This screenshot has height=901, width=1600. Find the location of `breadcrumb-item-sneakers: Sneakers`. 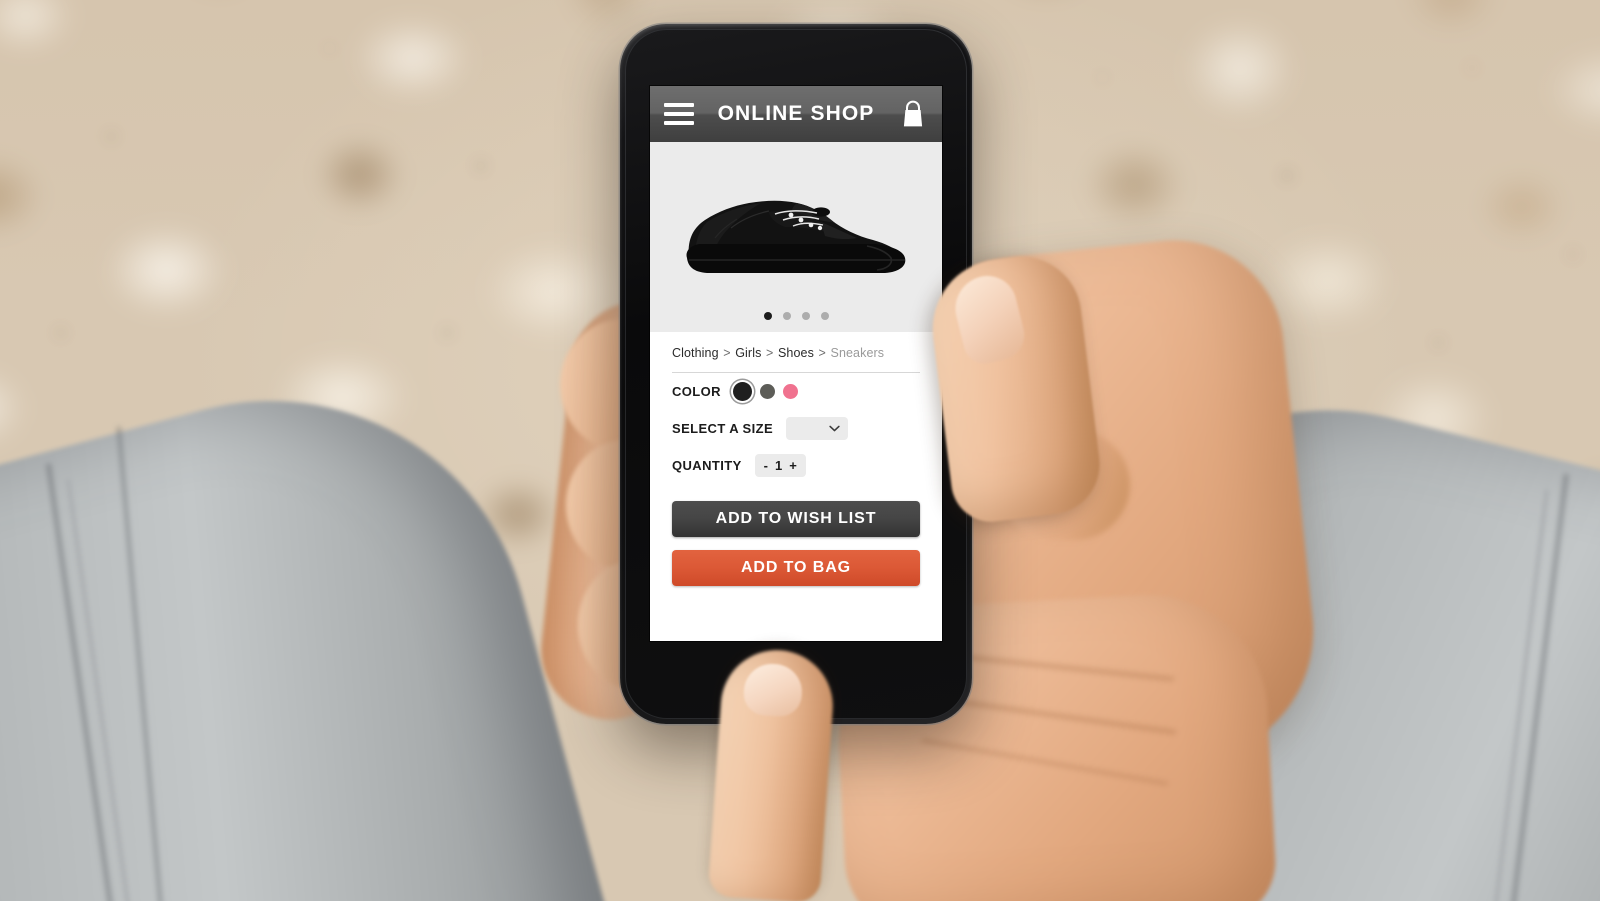

breadcrumb-item-sneakers: Sneakers is located at coordinates (857, 353).